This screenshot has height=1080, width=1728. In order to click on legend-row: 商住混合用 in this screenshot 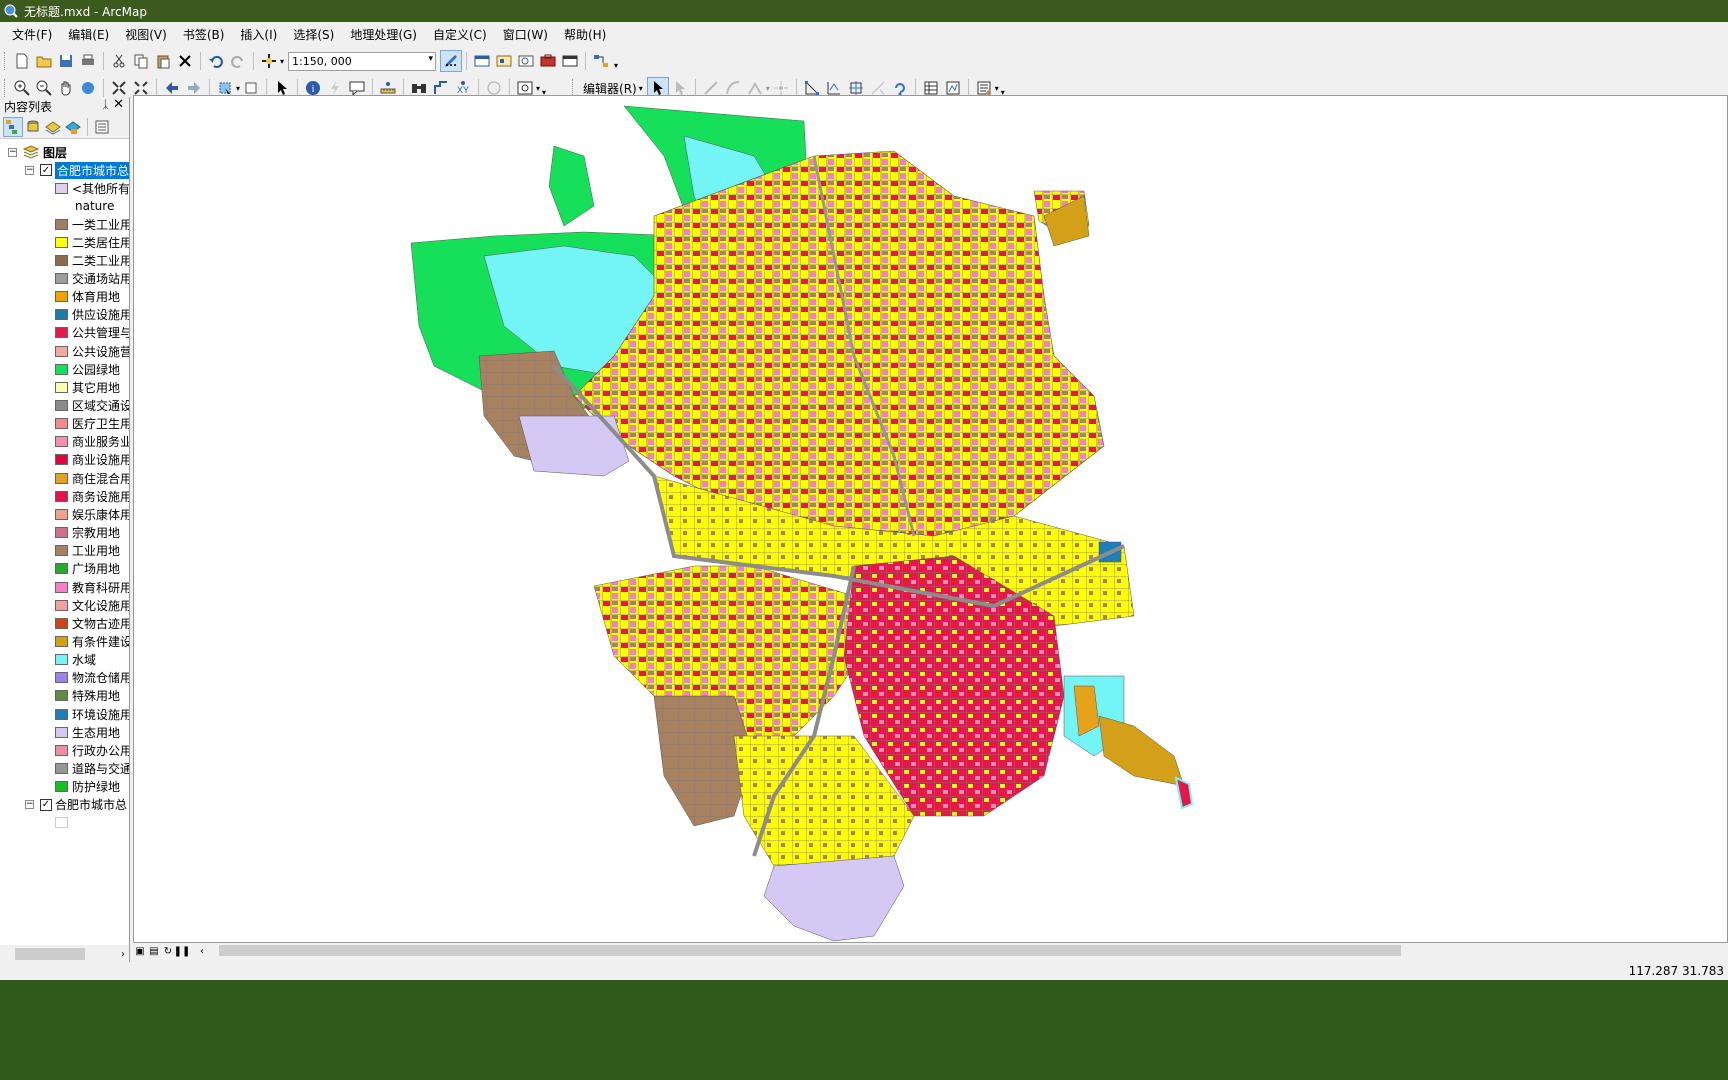, I will do `click(92, 478)`.